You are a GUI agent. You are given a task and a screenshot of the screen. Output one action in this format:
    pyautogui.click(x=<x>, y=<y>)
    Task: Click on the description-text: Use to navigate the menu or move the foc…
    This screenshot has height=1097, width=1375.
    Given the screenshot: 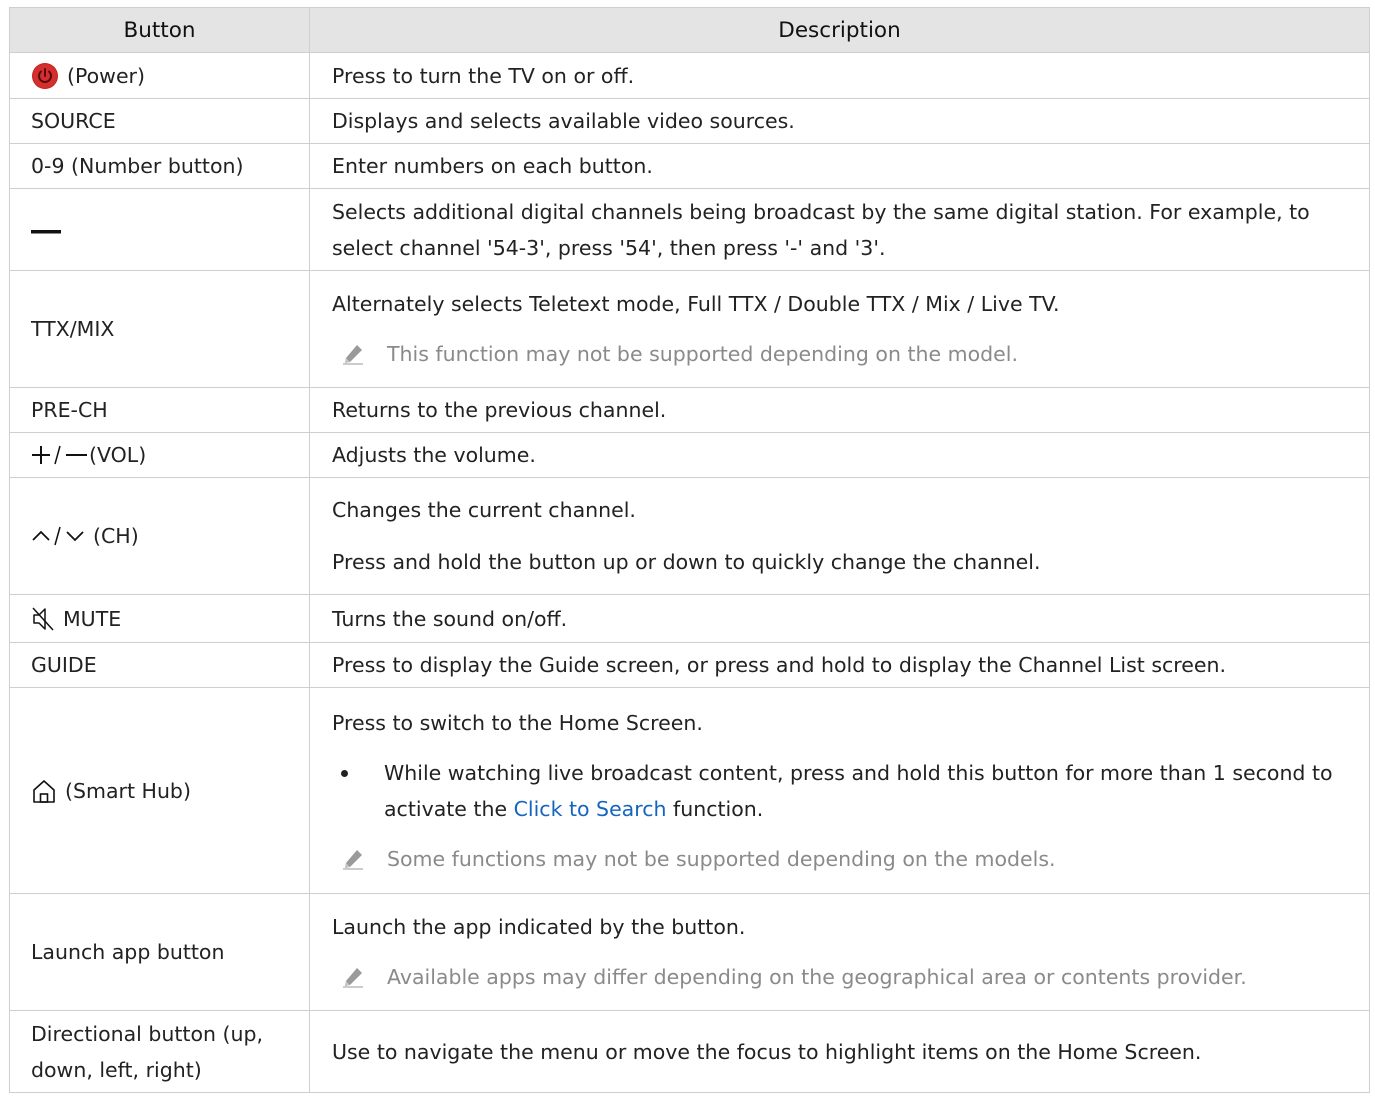 What is the action you would take?
    pyautogui.click(x=767, y=1051)
    